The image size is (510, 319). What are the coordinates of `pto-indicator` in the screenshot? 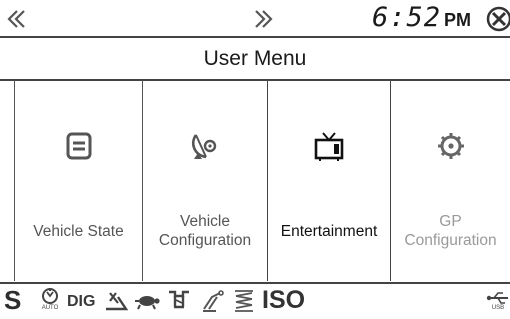 It's located at (179, 300).